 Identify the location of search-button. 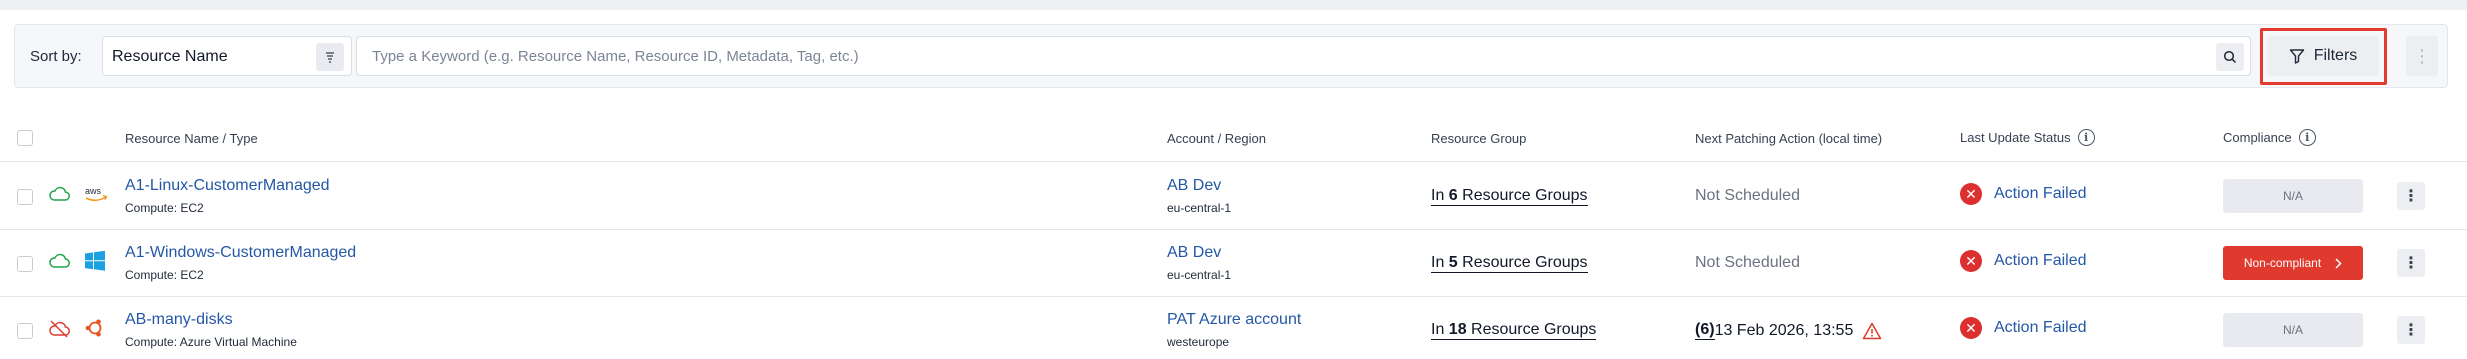
(2230, 57).